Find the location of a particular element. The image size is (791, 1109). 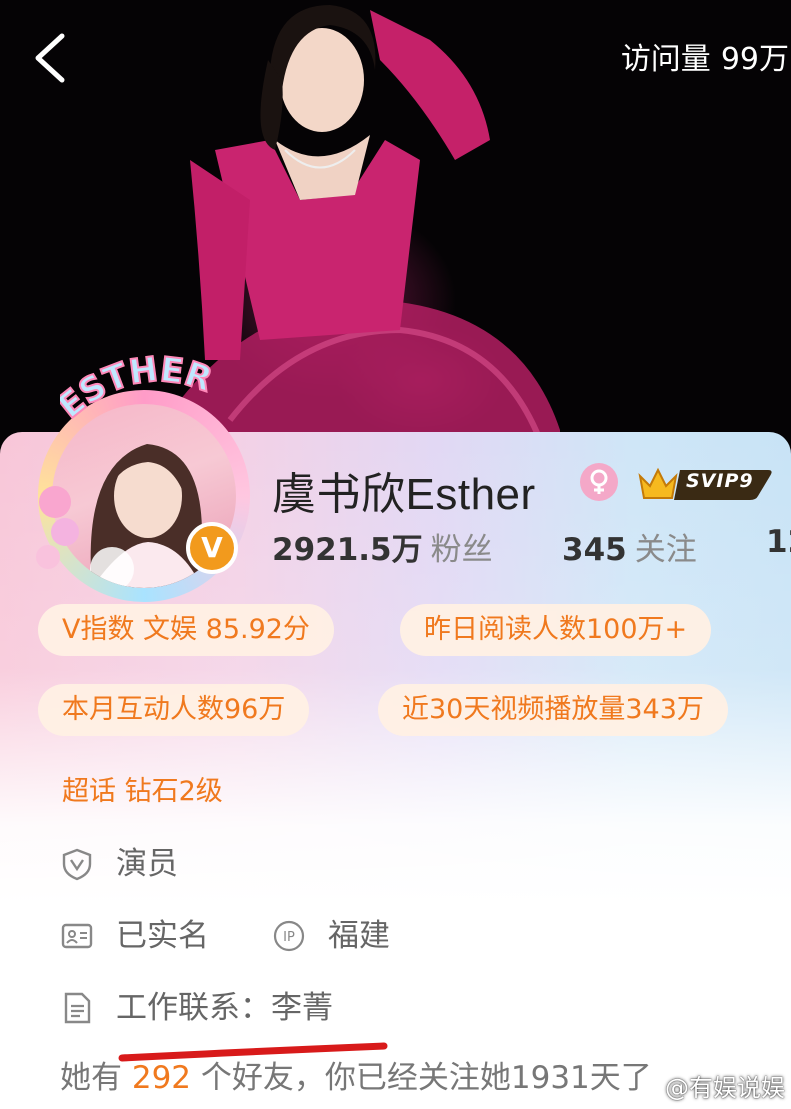

tag-monthly-interactions: 本月互动人数96万 is located at coordinates (174, 710).